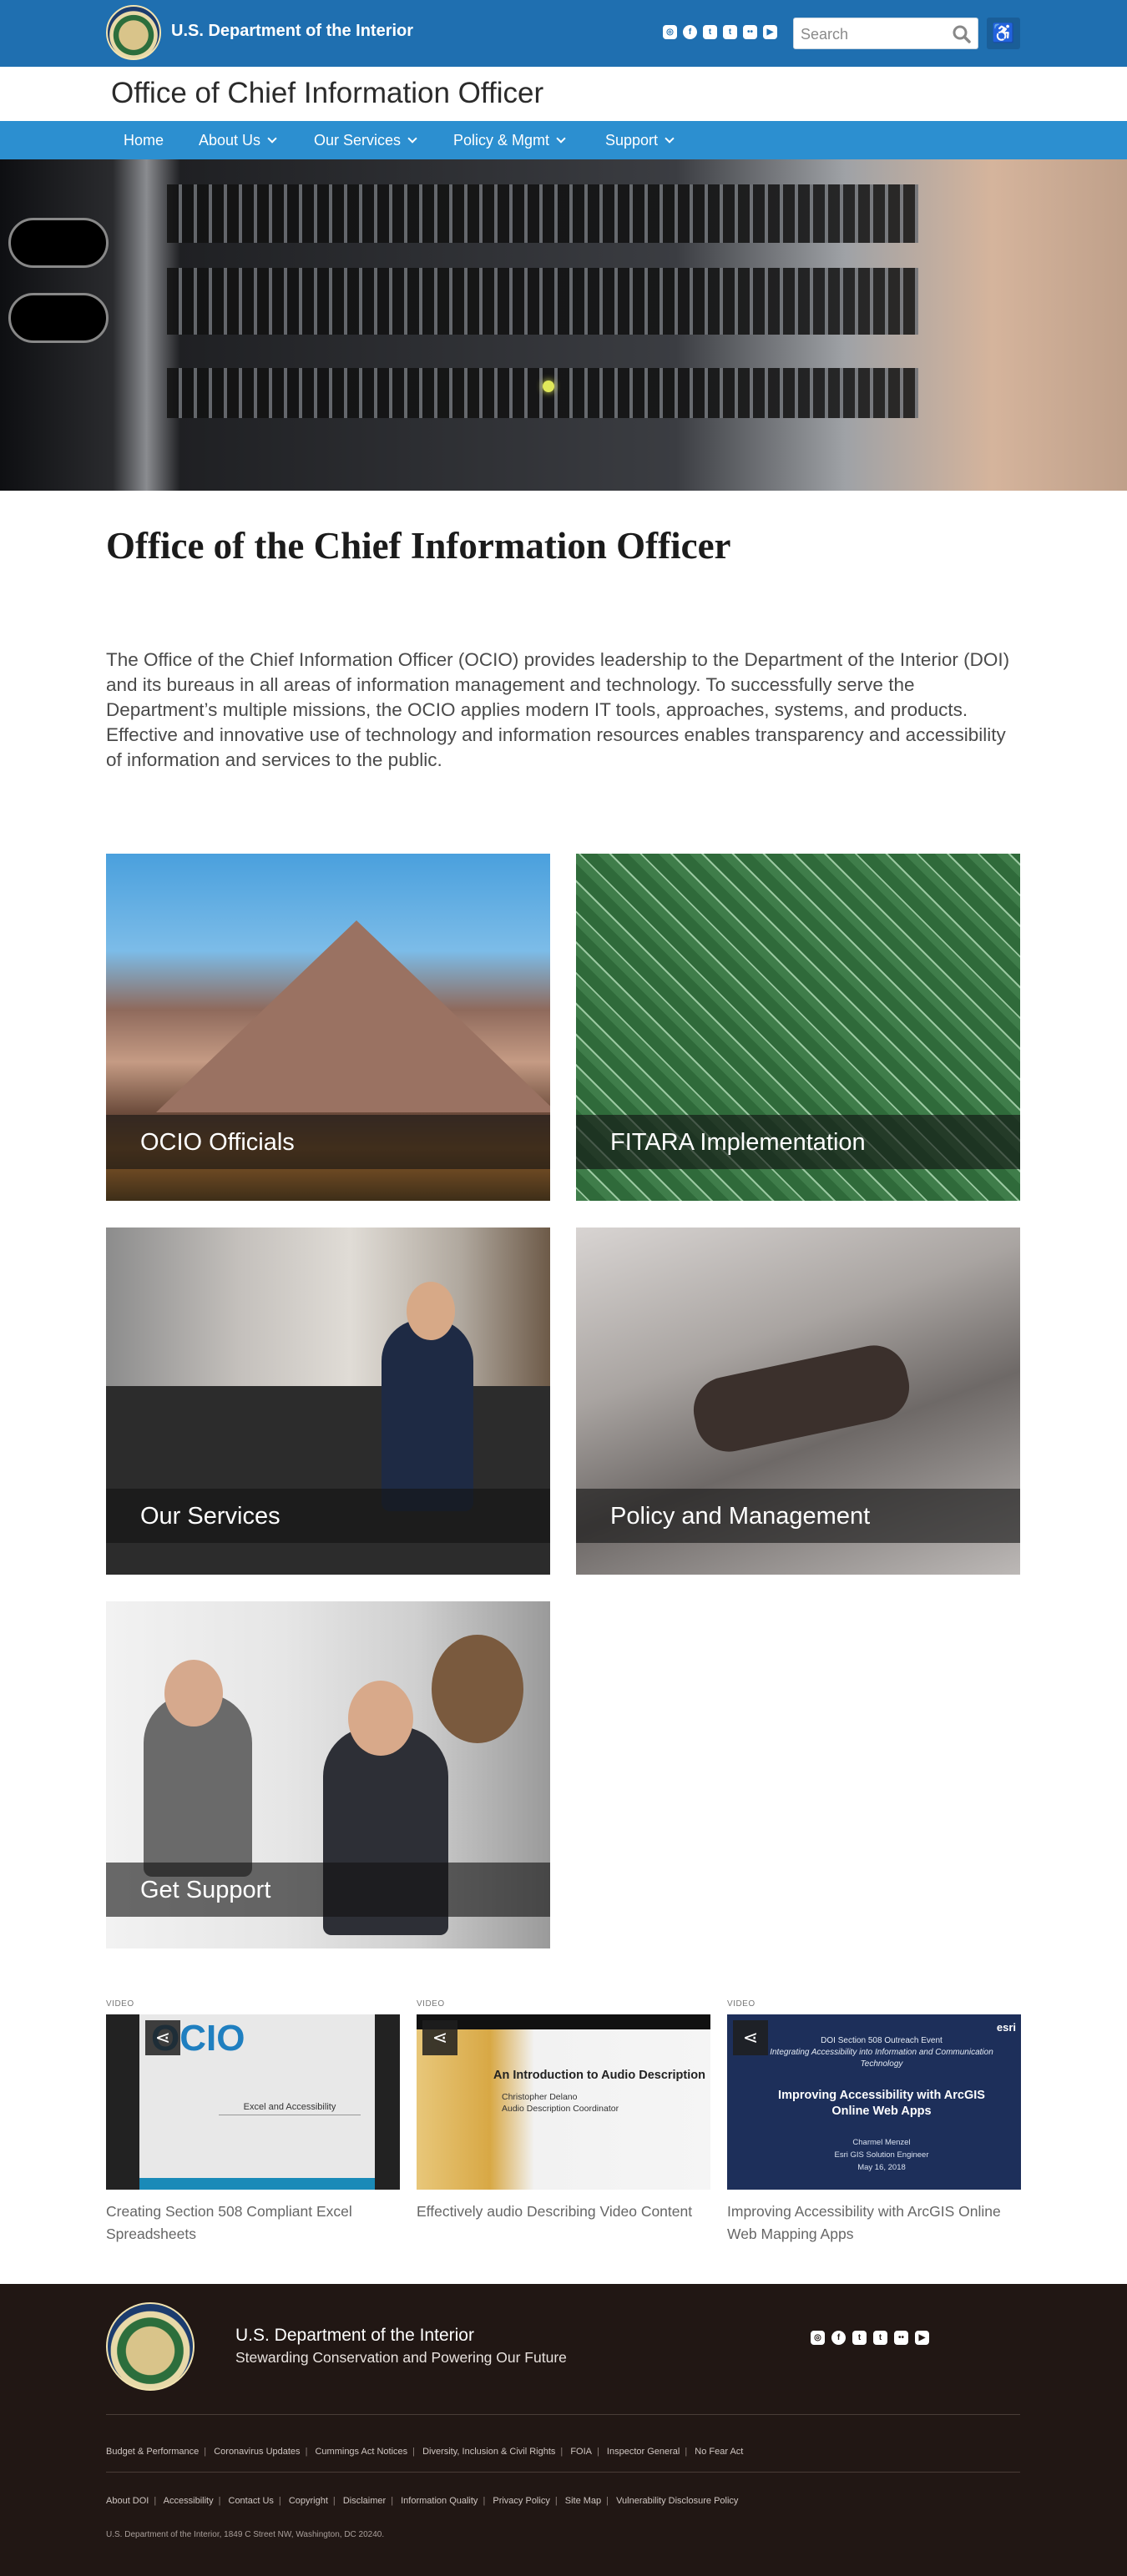 Image resolution: width=1127 pixels, height=2576 pixels. What do you see at coordinates (872, 34) in the screenshot?
I see `search-input` at bounding box center [872, 34].